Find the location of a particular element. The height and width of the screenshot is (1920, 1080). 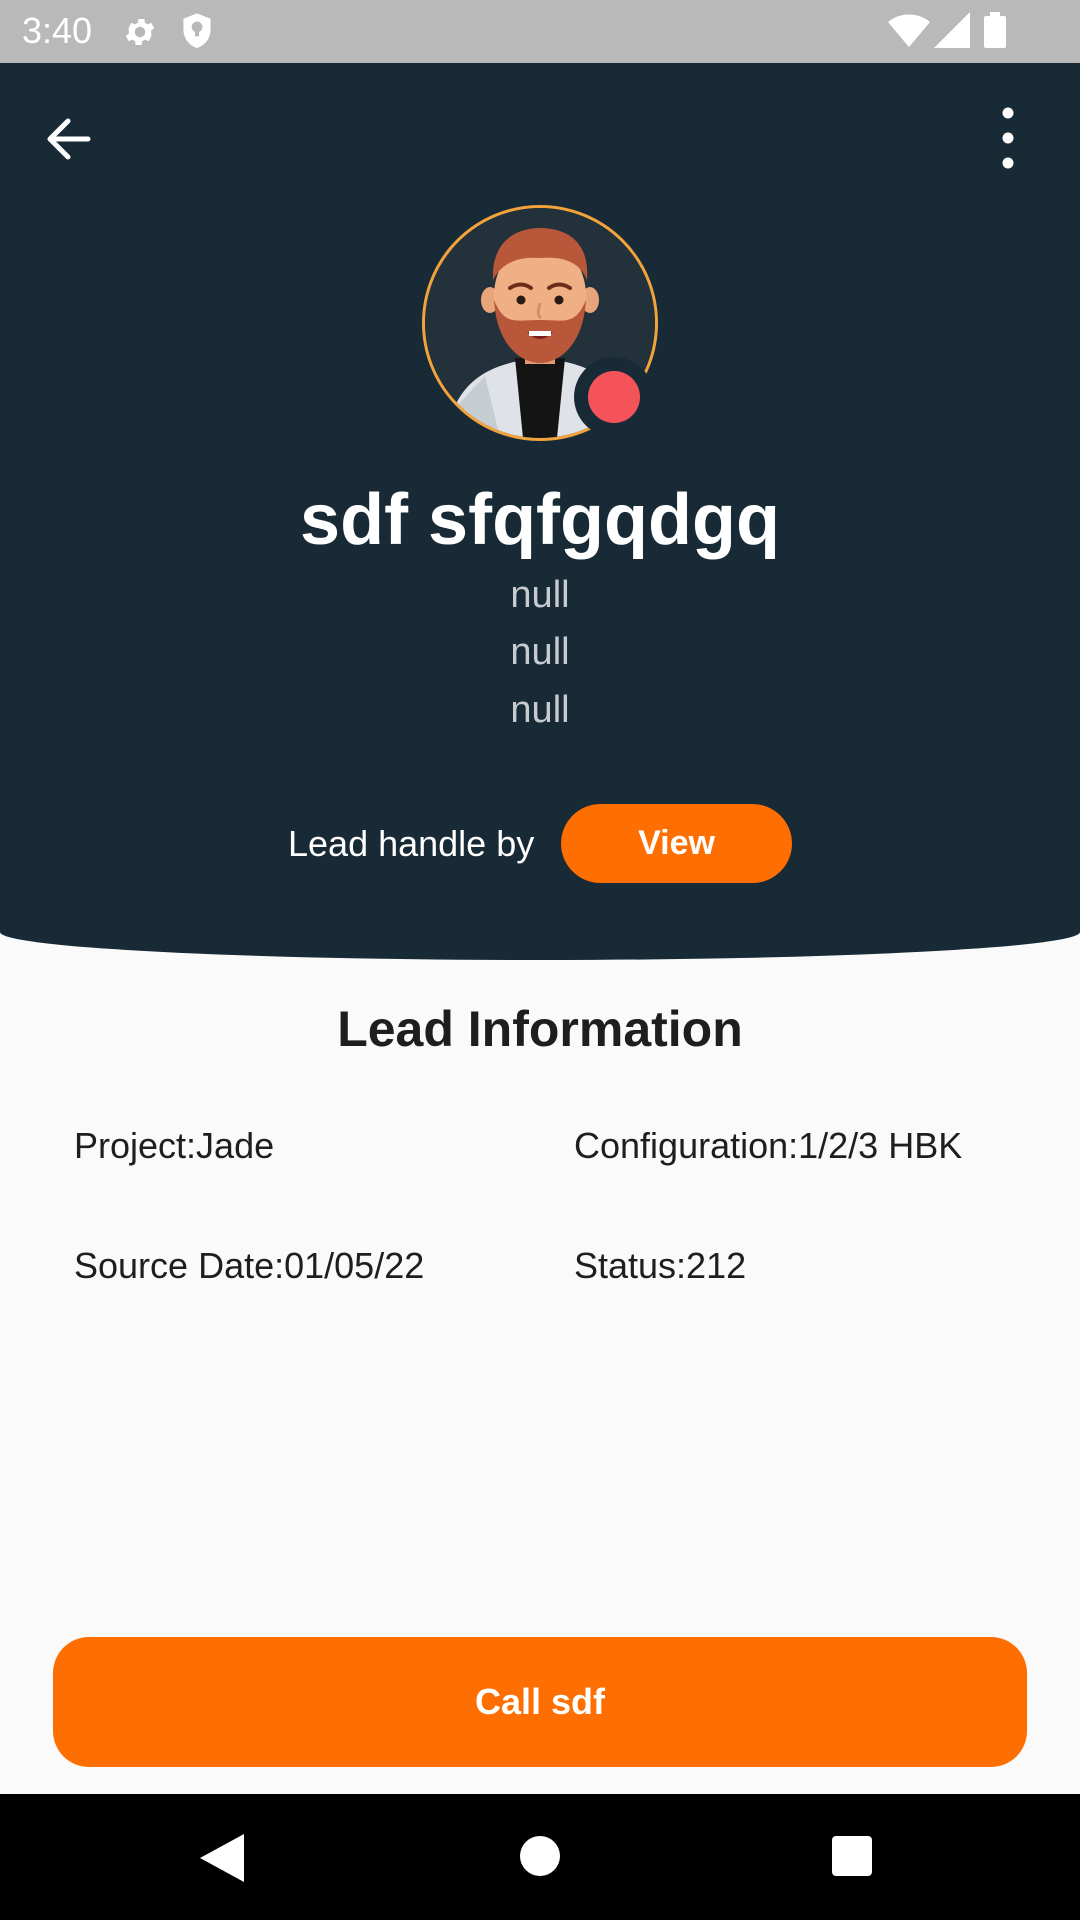

source-date-info: Source Date:01/05/22 is located at coordinates (249, 1265).